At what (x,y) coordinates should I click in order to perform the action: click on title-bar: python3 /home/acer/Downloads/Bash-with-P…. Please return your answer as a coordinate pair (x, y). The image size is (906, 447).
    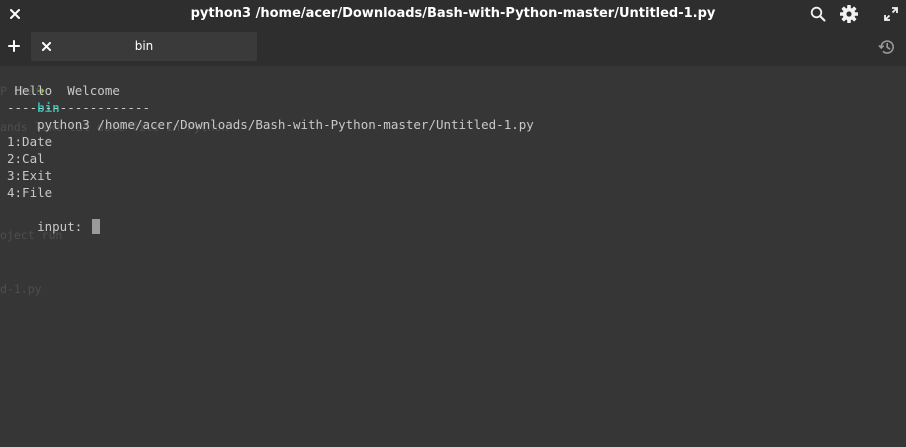
    Looking at the image, I should click on (453, 14).